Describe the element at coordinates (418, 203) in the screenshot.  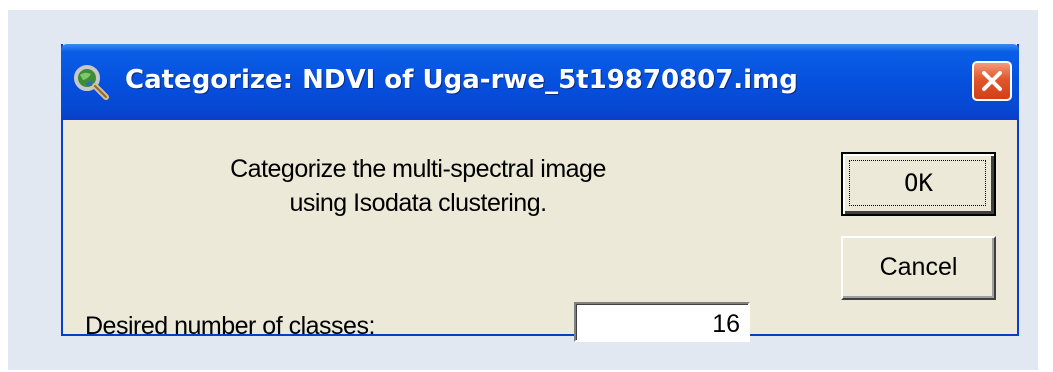
I see `description-line-2: using Isodata clustering.` at that location.